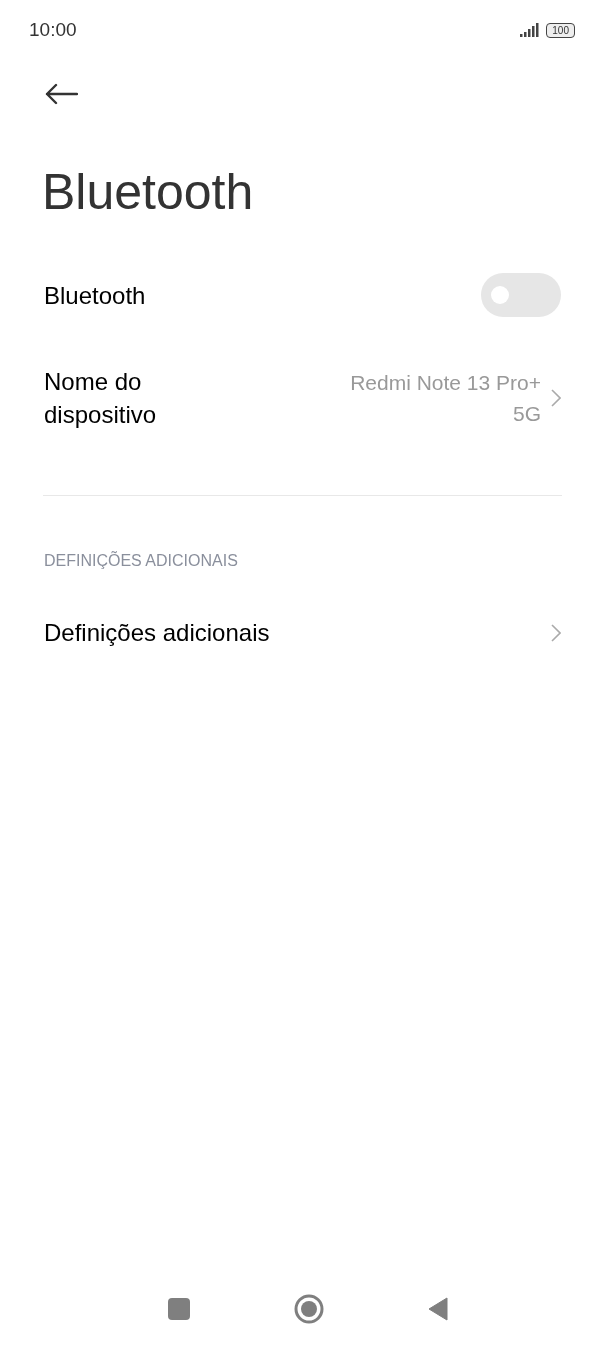 The height and width of the screenshot is (1346, 605). What do you see at coordinates (95, 295) in the screenshot?
I see `setting-label: Bluetooth` at bounding box center [95, 295].